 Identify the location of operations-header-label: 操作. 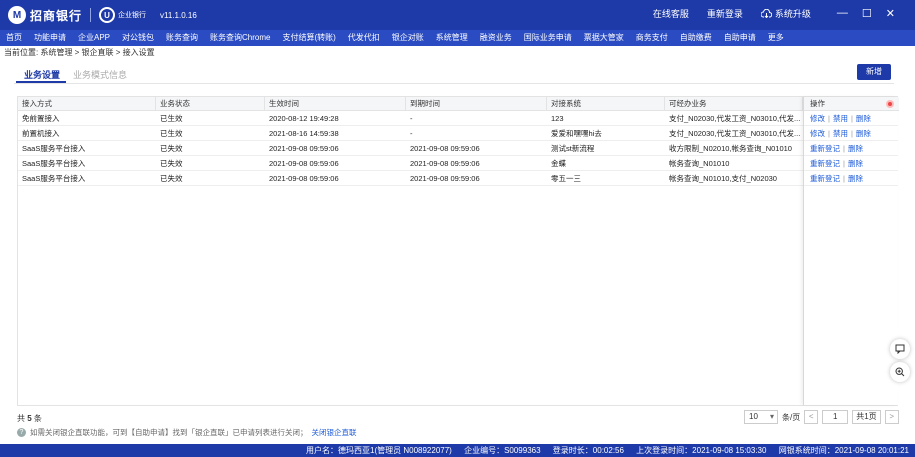
(817, 103).